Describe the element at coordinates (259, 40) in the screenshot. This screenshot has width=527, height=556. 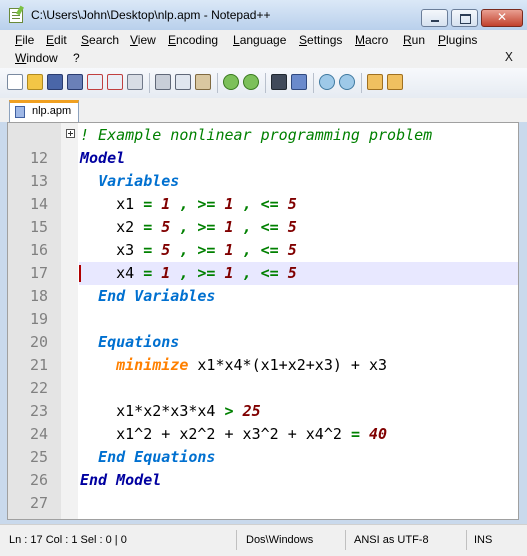
I see `menu-language: Language` at that location.